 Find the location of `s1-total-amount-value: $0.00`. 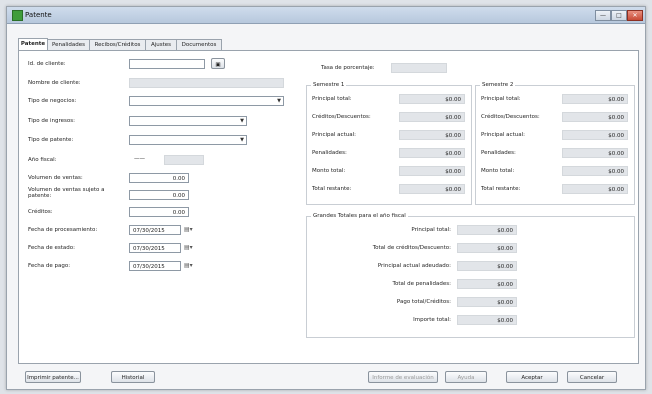

s1-total-amount-value: $0.00 is located at coordinates (432, 171).